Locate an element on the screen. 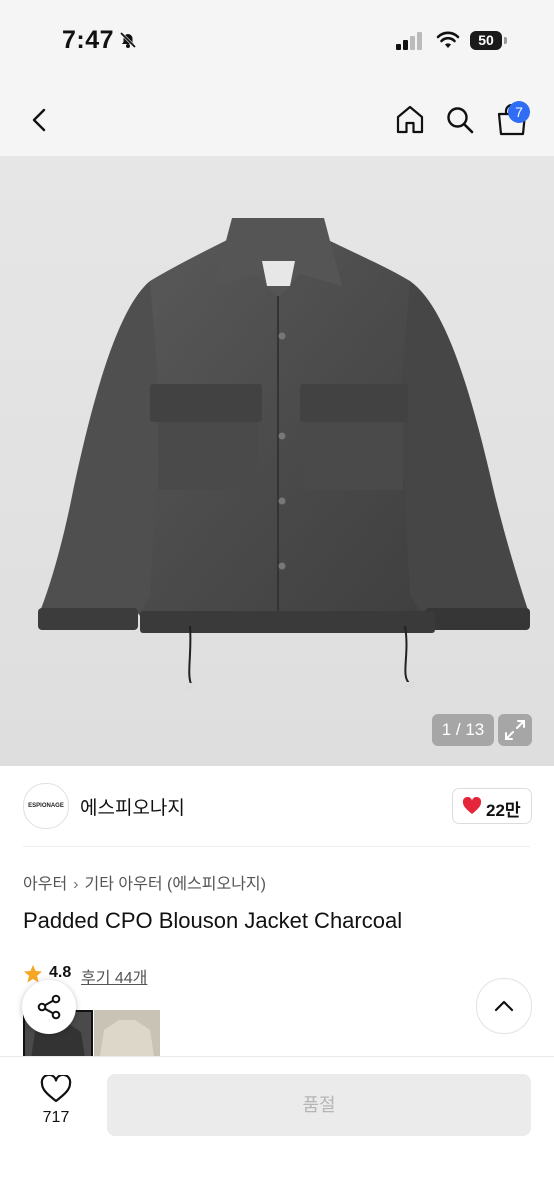  section-divider is located at coordinates (276, 846).